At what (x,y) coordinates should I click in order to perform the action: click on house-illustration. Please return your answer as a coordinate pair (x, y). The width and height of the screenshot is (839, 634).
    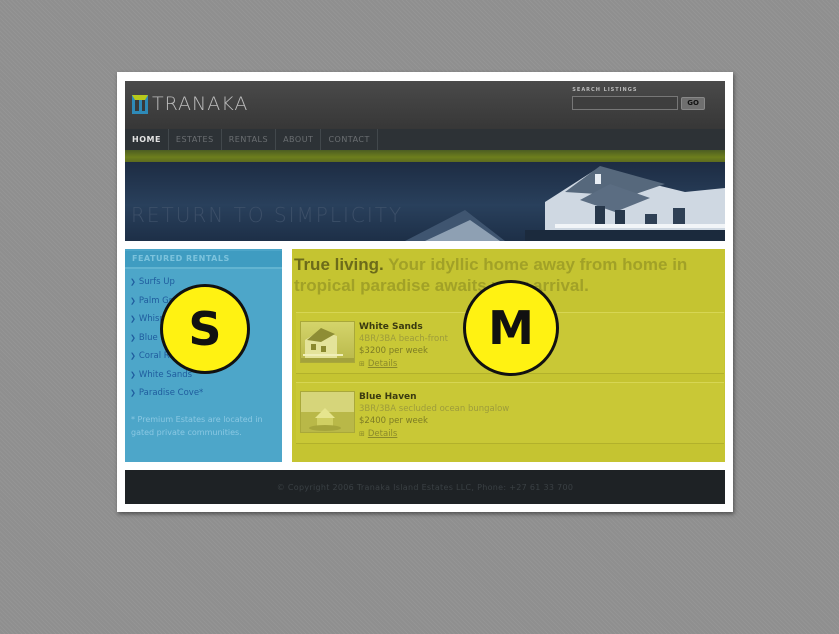
    Looking at the image, I should click on (565, 203).